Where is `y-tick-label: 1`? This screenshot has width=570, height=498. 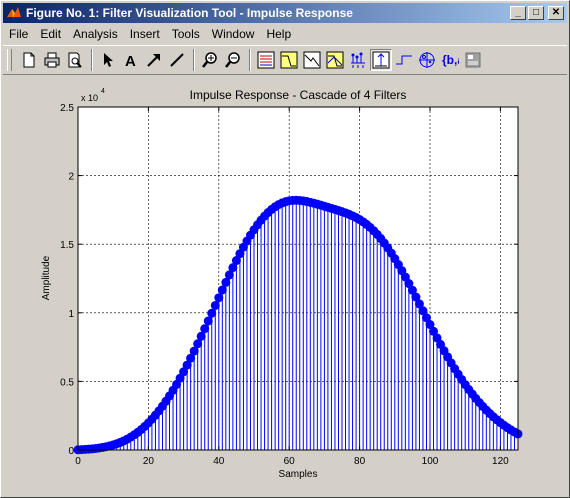 y-tick-label: 1 is located at coordinates (71, 314).